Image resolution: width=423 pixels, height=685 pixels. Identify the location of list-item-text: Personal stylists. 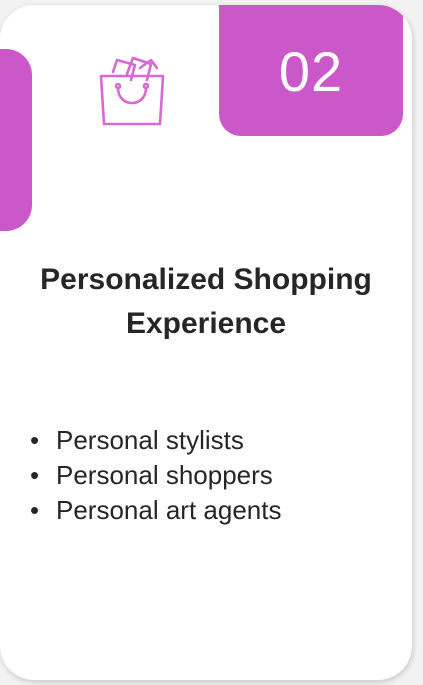
(150, 440).